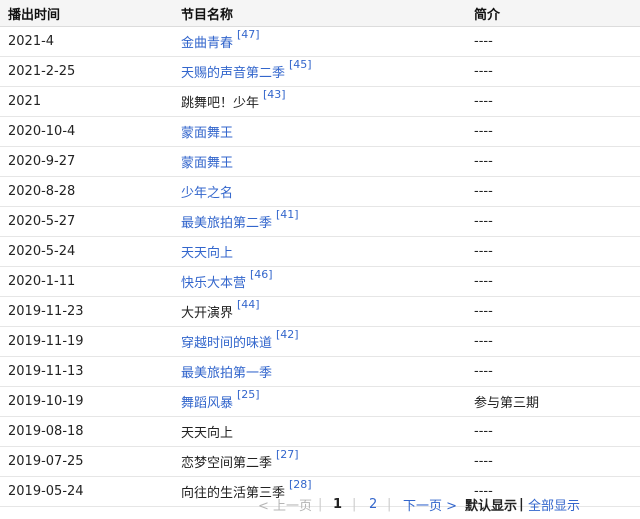  Describe the element at coordinates (213, 281) in the screenshot. I see `program-link: 快乐大本营` at that location.